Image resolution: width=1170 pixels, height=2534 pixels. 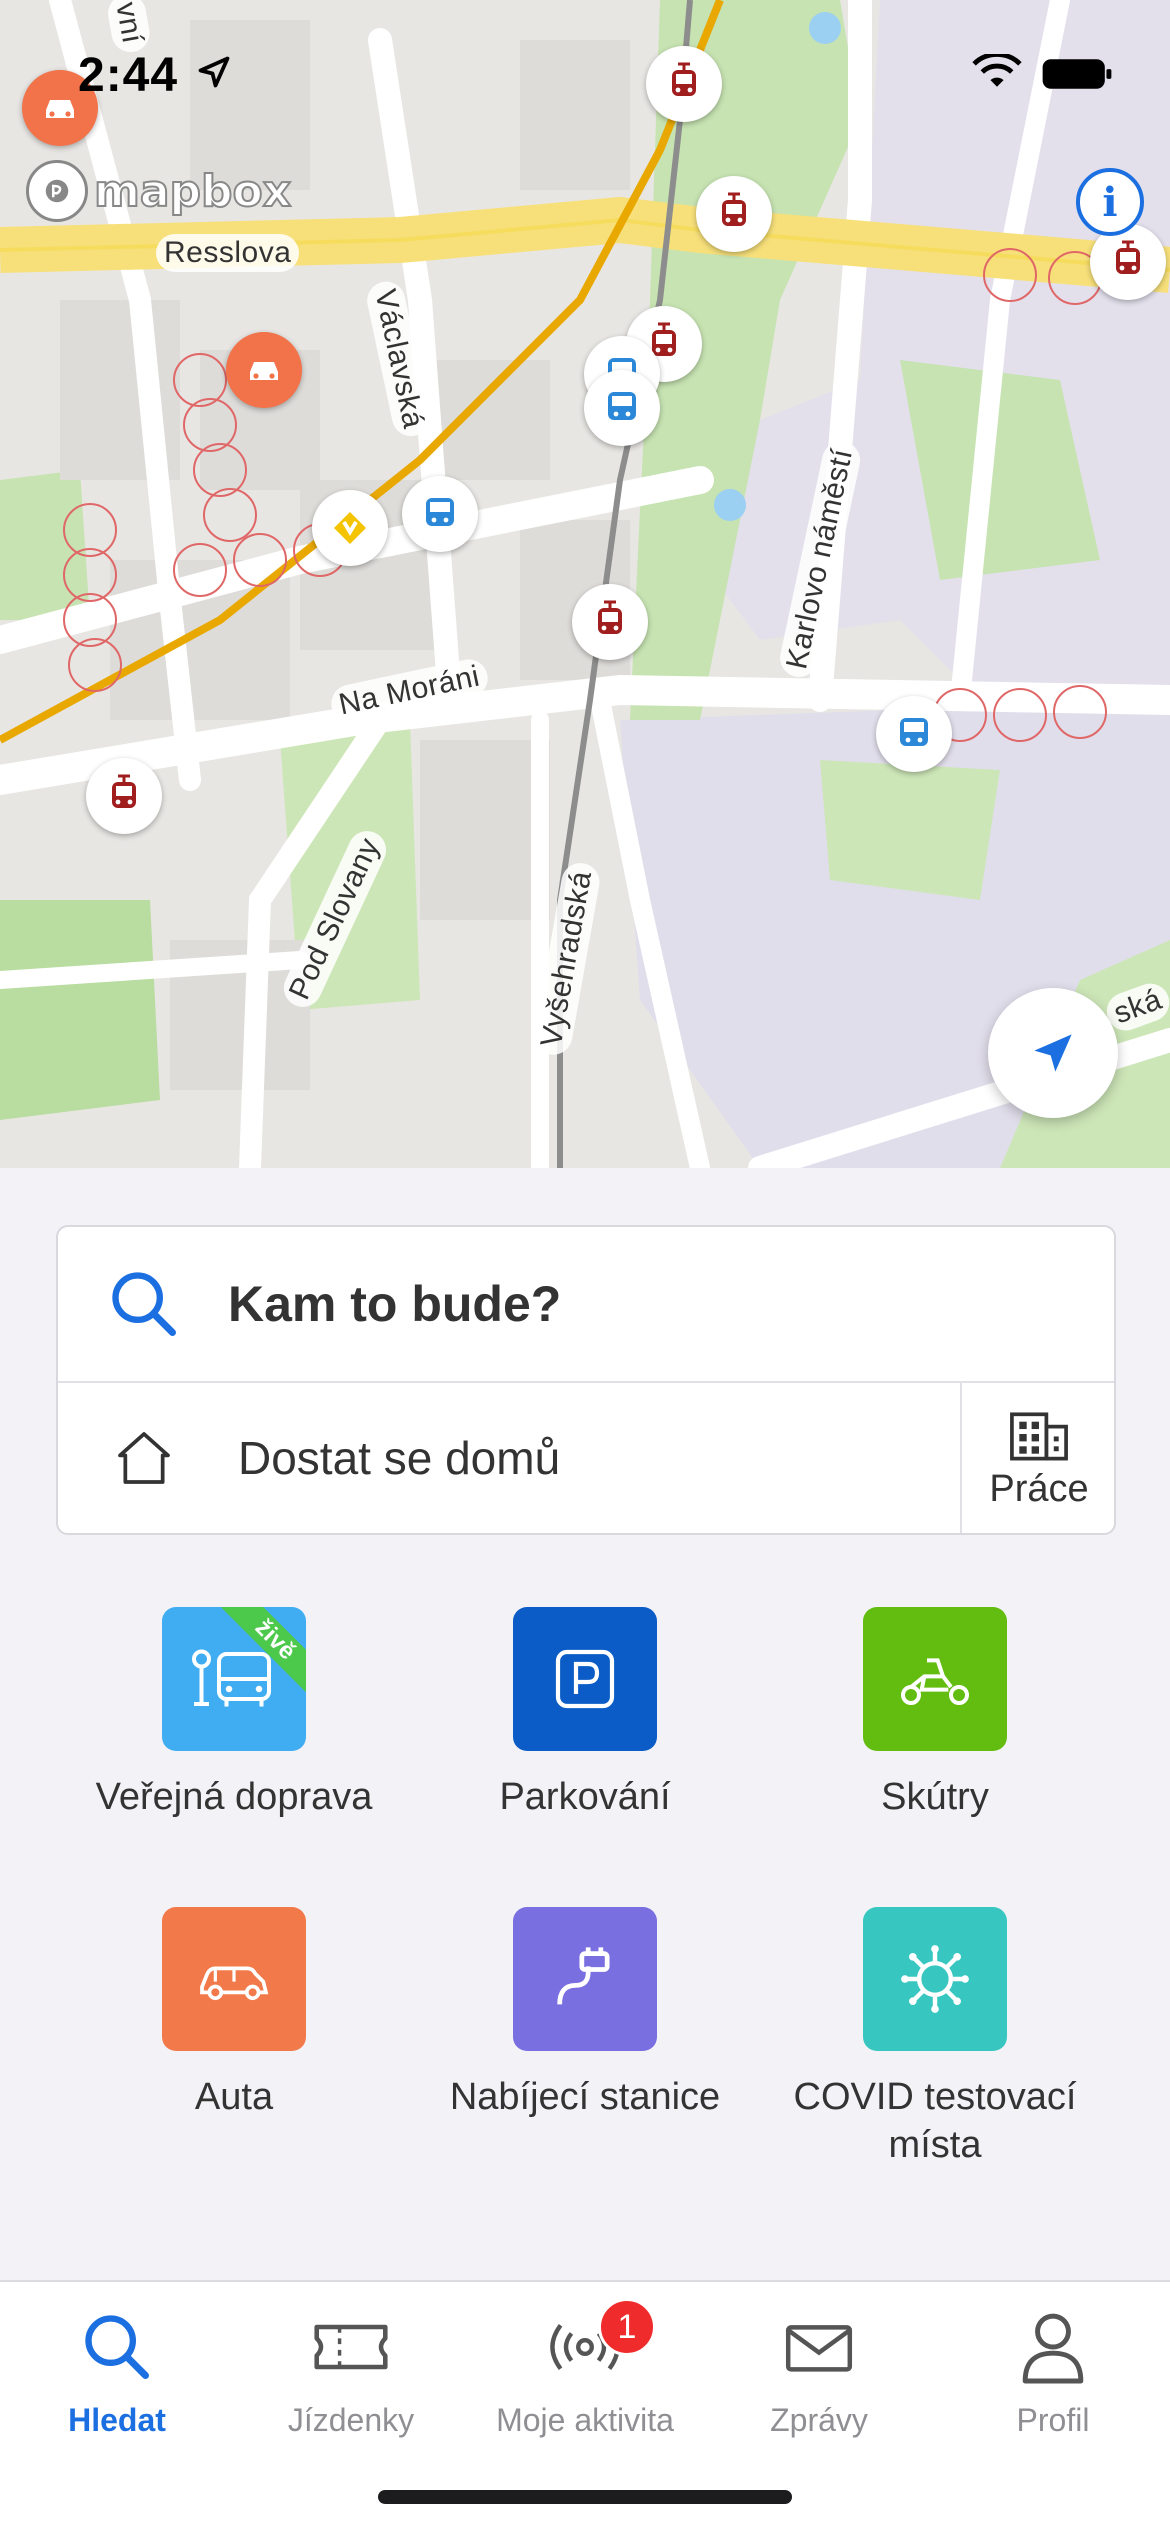 I want to click on tab-my-activity: 1 Moje aktivita, so click(x=585, y=2368).